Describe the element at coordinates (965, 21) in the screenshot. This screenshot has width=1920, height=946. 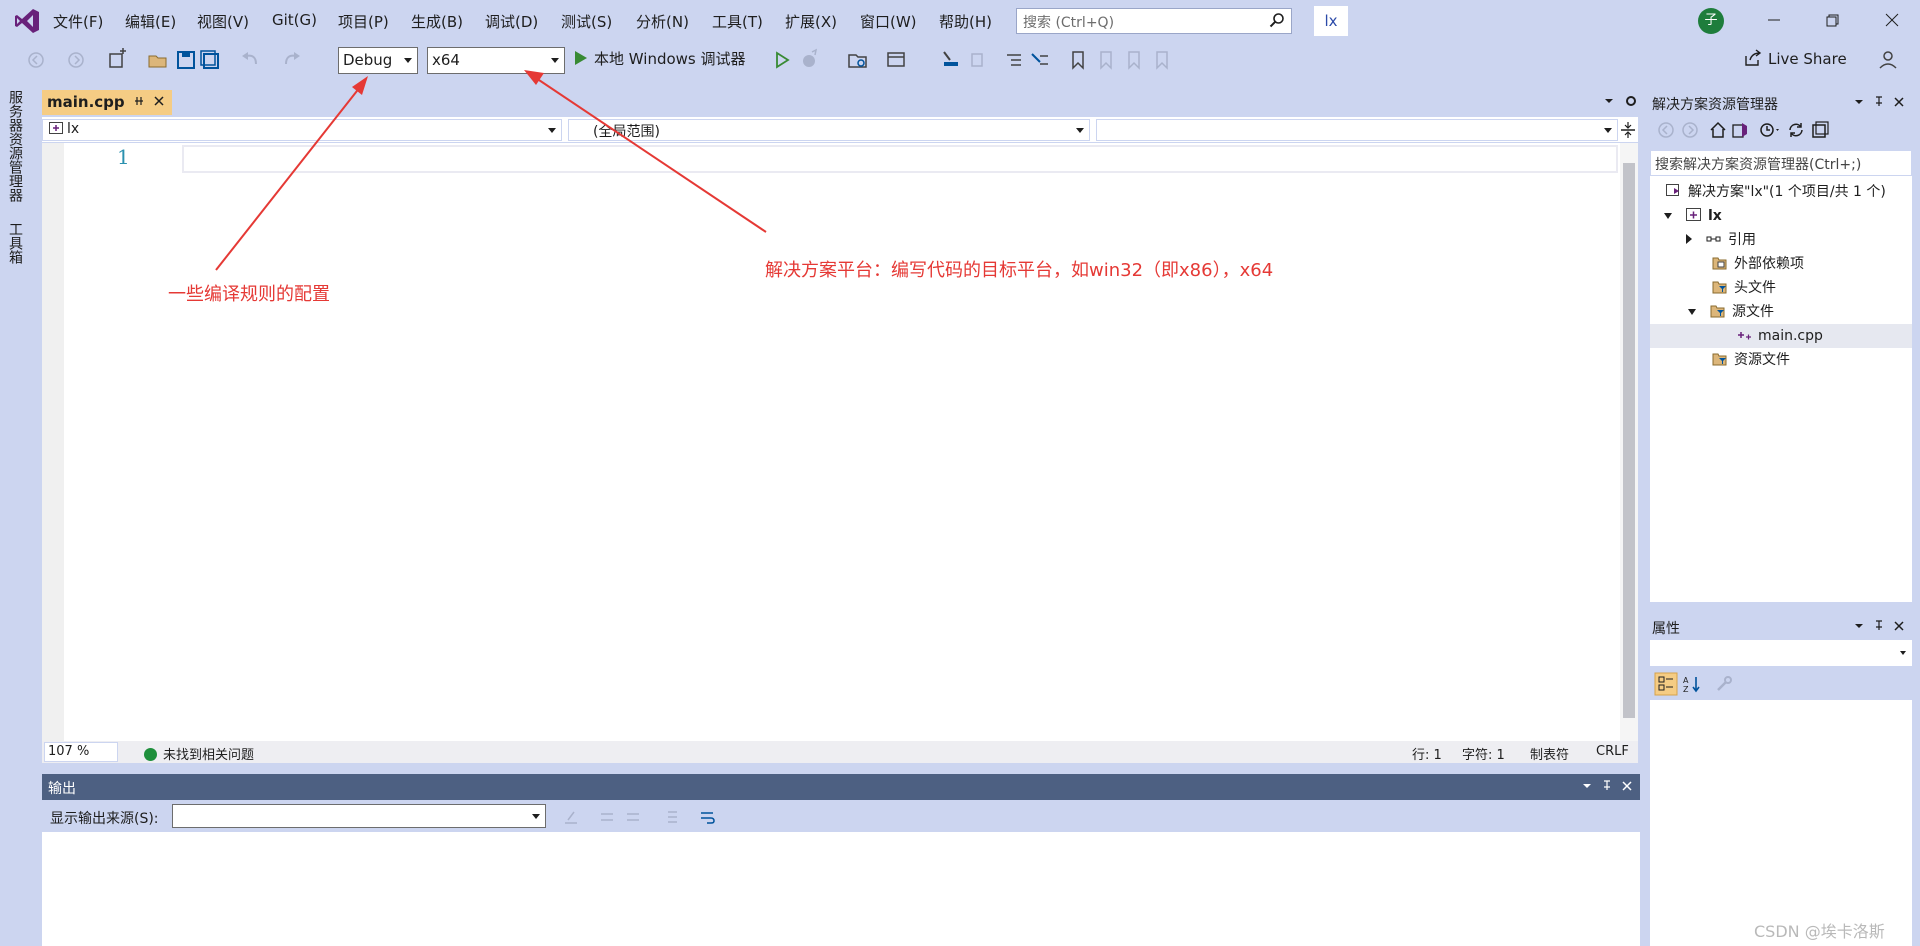
I see `menu-help: 帮助(H)` at that location.